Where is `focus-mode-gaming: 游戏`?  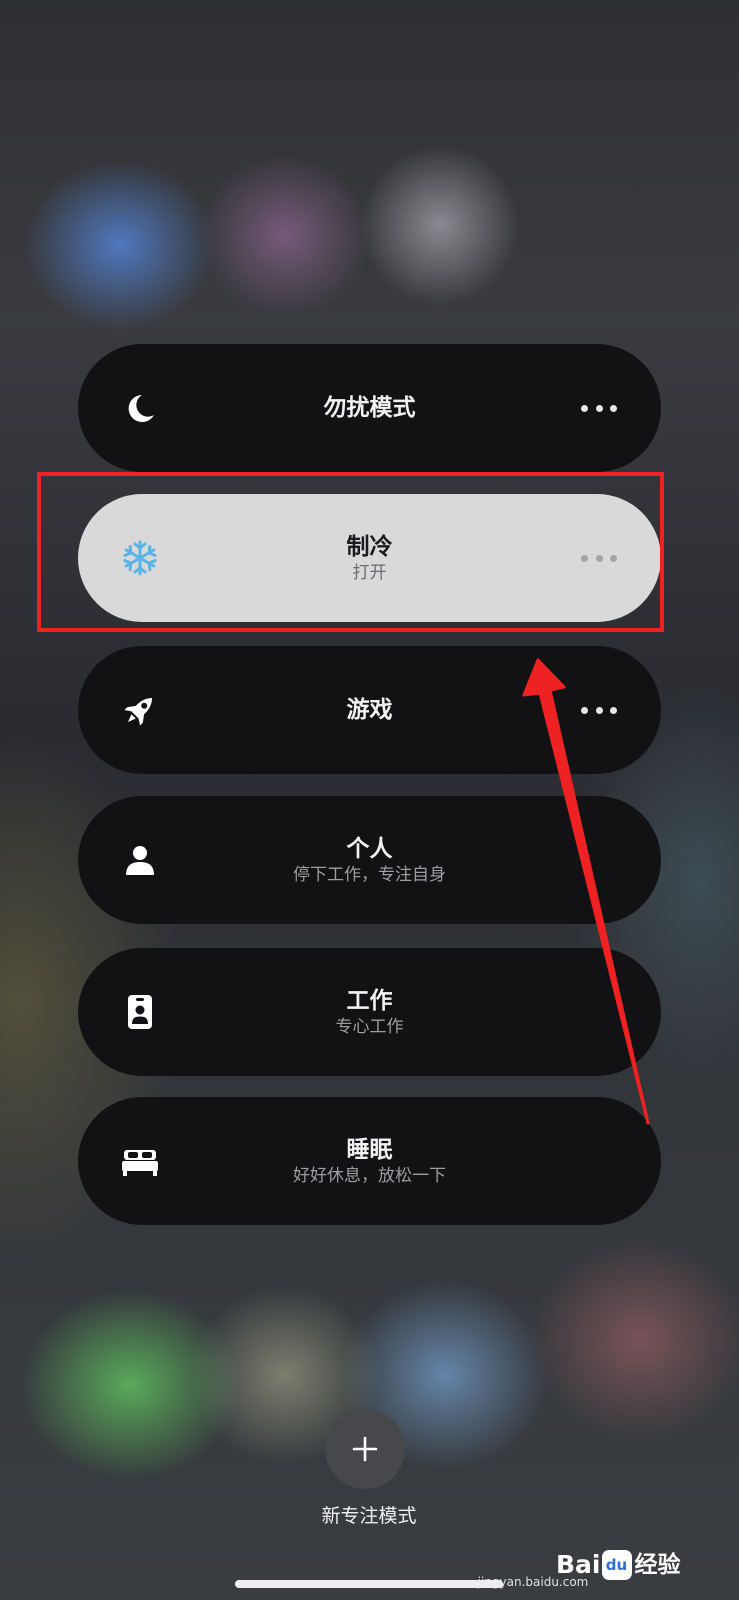 focus-mode-gaming: 游戏 is located at coordinates (369, 710).